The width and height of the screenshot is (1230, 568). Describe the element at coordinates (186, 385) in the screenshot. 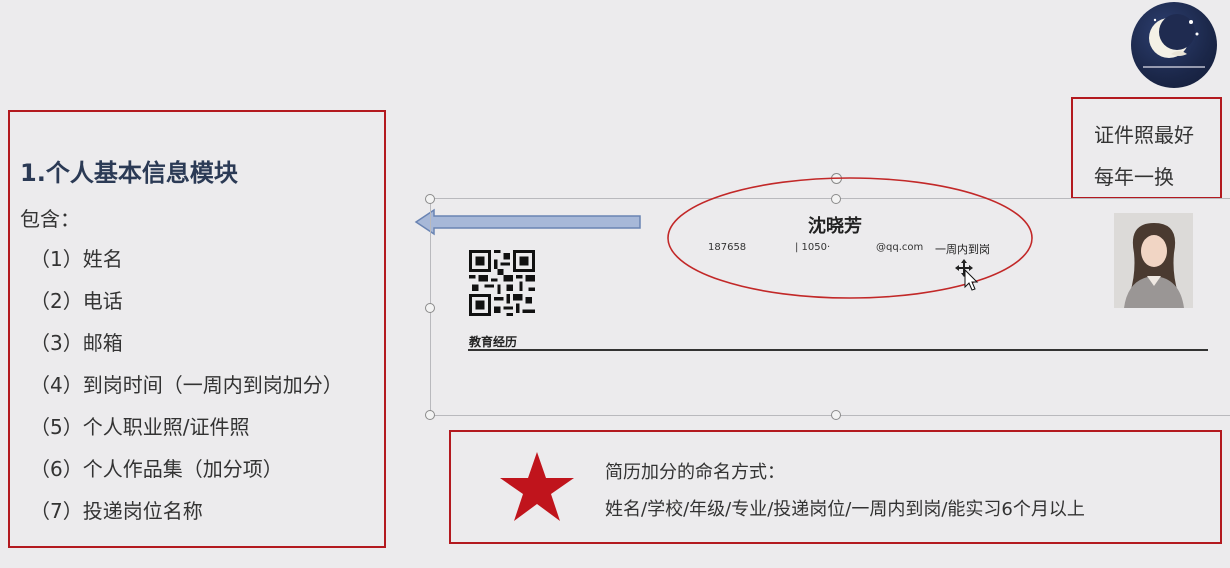

I see `info-item: （4）到岗时间（一周内到岗加分）` at that location.